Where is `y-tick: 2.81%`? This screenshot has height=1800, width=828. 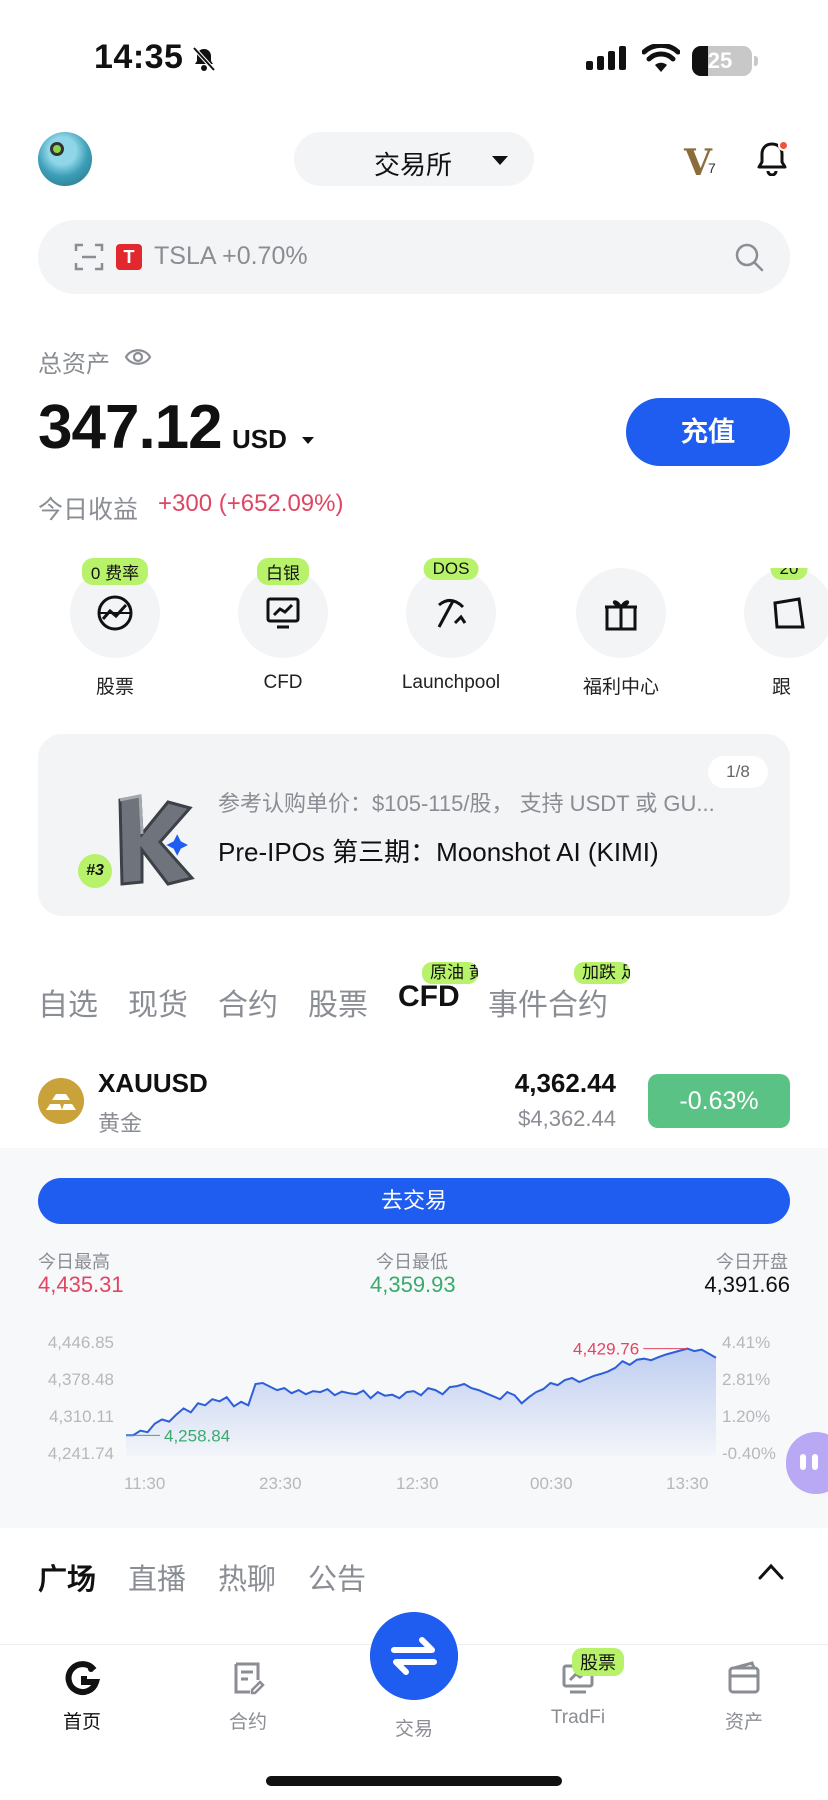
y-tick: 2.81% is located at coordinates (746, 1379).